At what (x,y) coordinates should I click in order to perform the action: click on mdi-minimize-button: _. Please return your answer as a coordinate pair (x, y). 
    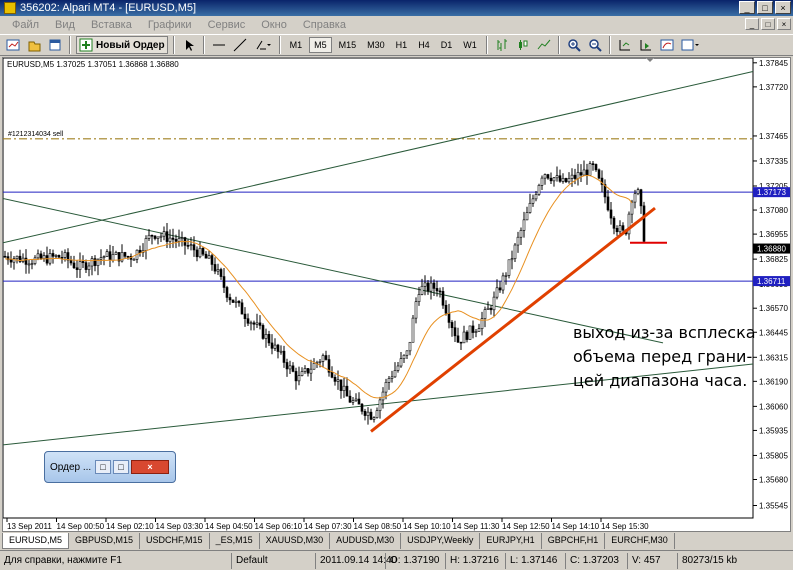
    Looking at the image, I should click on (752, 24).